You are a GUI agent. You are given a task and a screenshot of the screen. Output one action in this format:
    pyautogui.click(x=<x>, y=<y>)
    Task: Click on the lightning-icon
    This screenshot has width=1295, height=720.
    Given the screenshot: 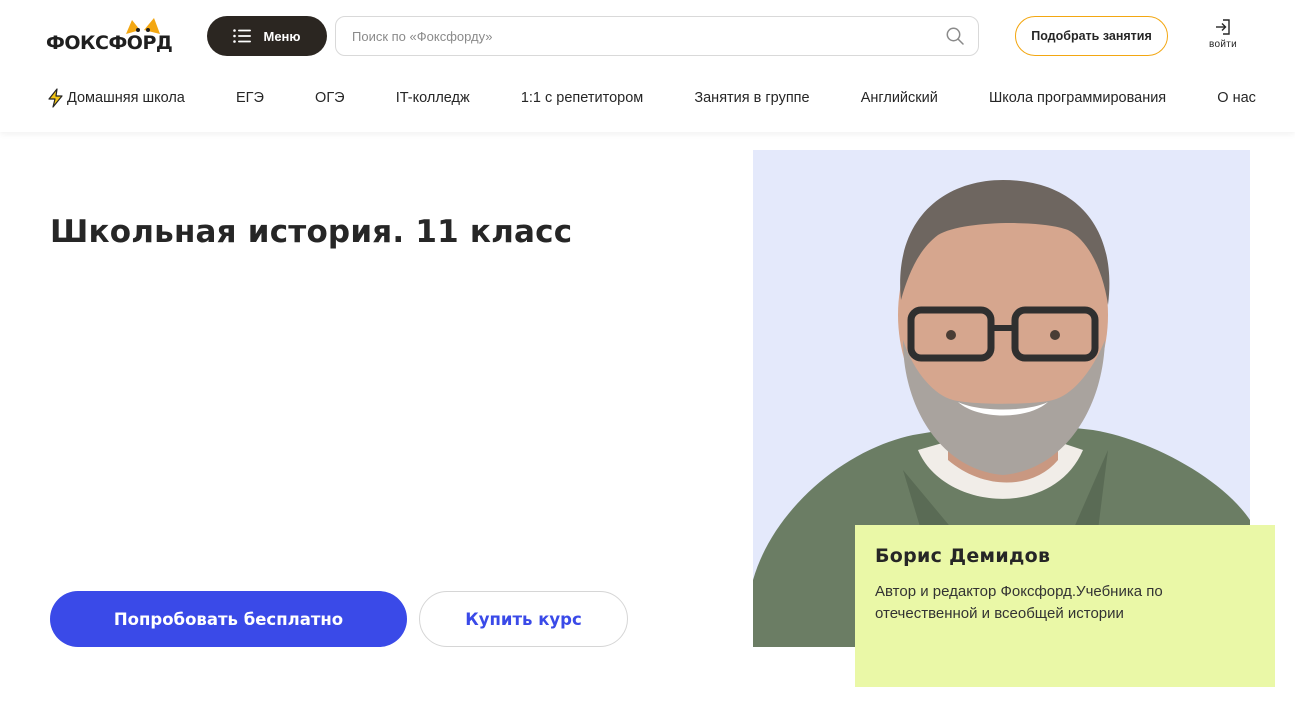 What is the action you would take?
    pyautogui.click(x=56, y=98)
    